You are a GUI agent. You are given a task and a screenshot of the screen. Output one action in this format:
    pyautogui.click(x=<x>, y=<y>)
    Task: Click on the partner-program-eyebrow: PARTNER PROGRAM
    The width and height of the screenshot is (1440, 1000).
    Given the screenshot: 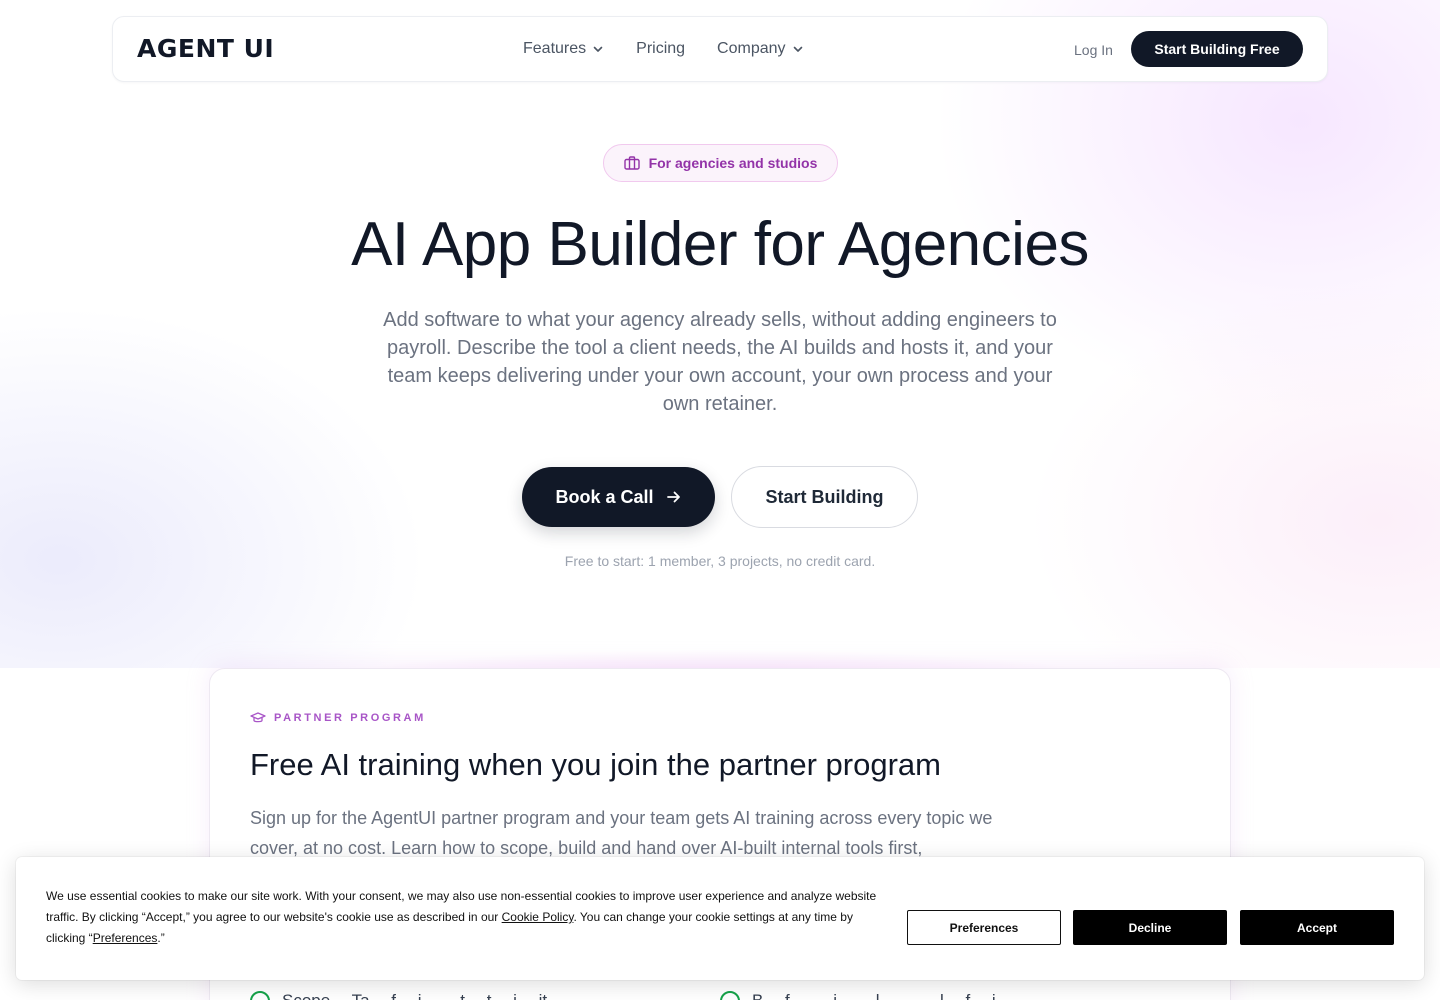 What is the action you would take?
    pyautogui.click(x=338, y=718)
    